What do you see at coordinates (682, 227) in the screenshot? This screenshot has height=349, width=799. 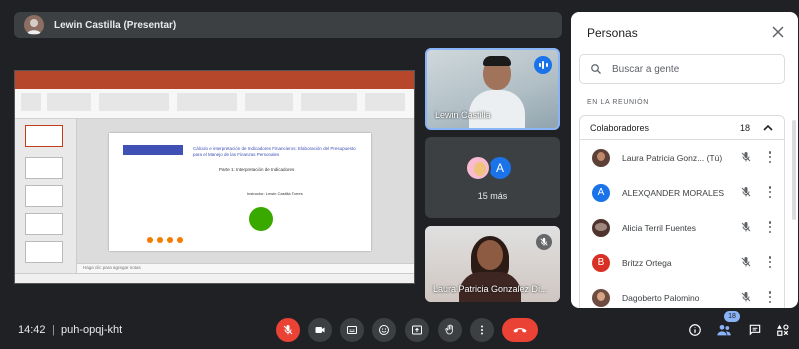 I see `participant-row: Alicia Terril Fuentes` at bounding box center [682, 227].